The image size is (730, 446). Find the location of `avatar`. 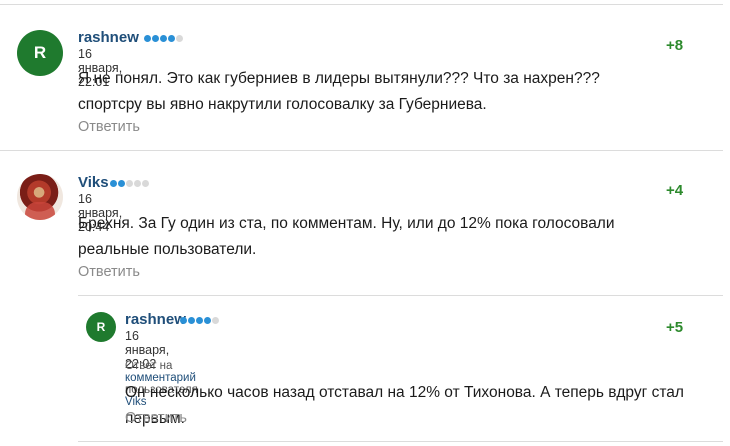

avatar is located at coordinates (40, 197).